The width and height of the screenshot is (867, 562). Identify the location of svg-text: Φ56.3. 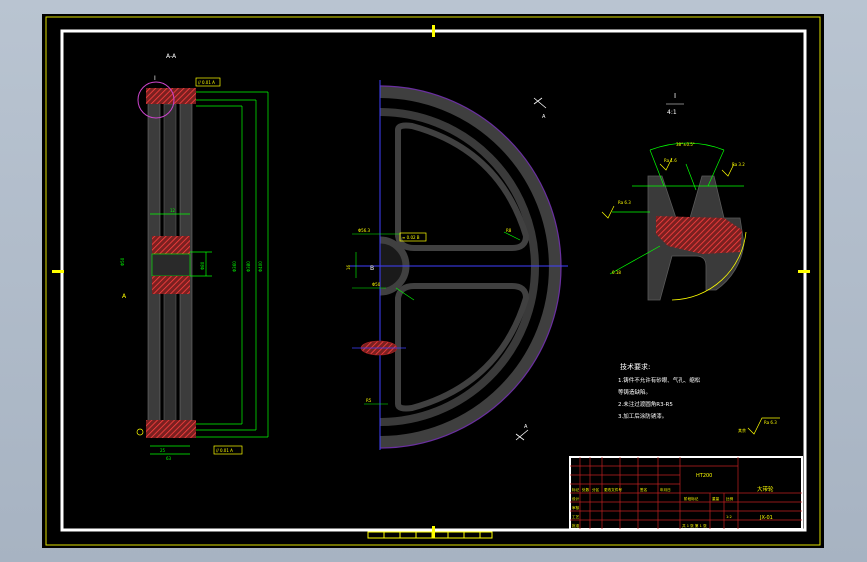
(364, 230).